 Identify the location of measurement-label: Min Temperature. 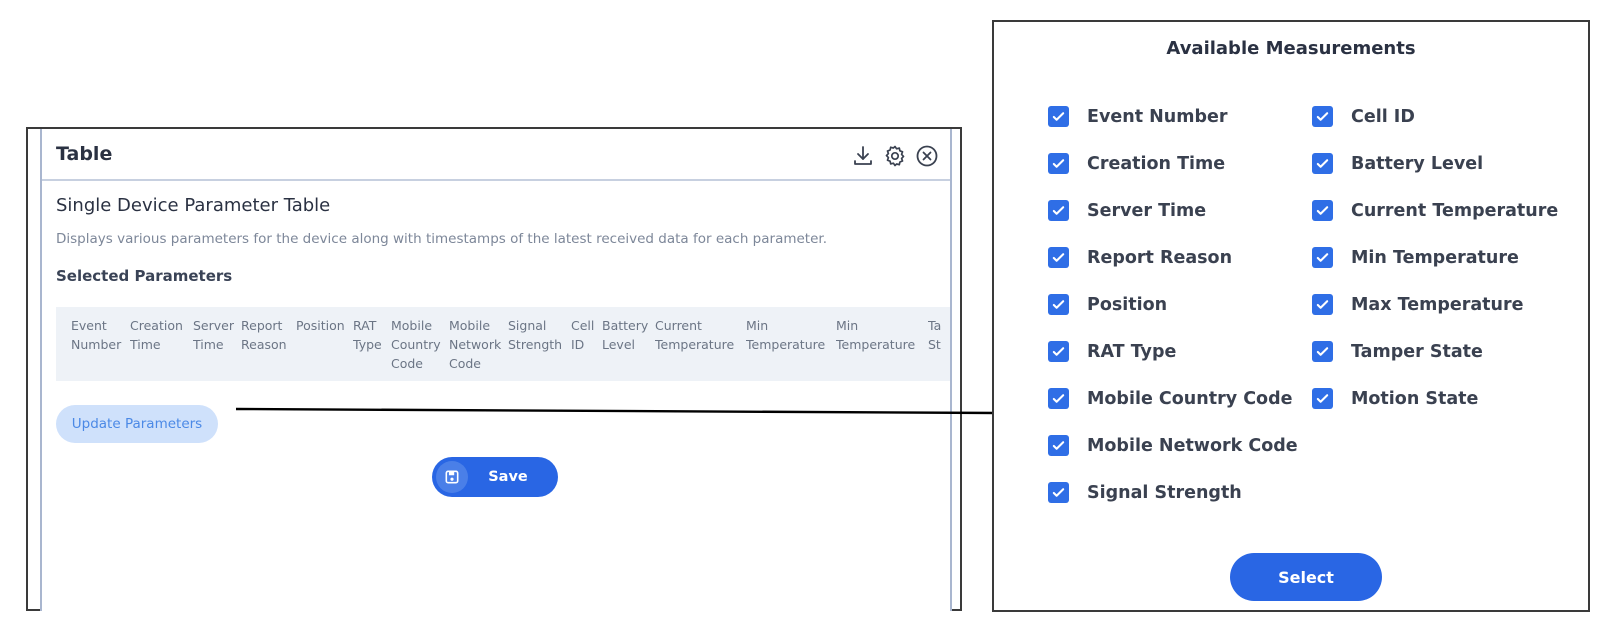
(1435, 257).